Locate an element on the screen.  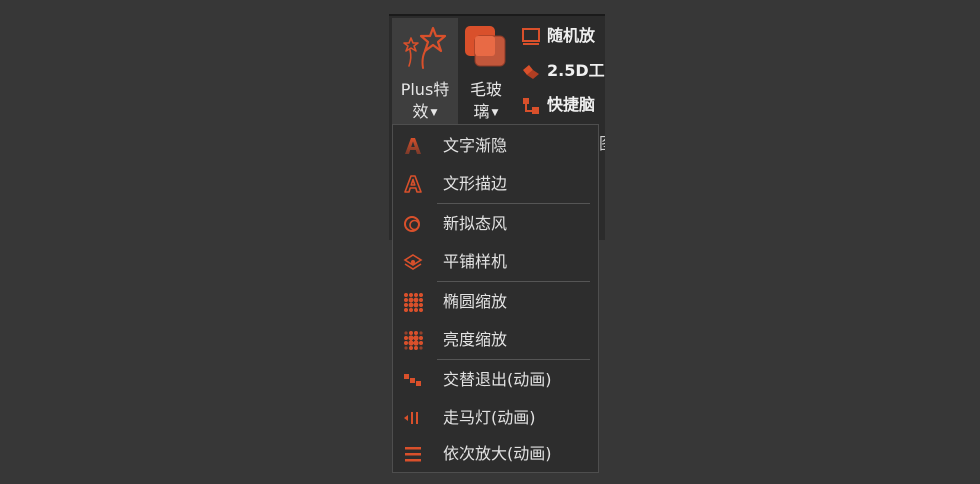
menu-item-label: 文形描边 is located at coordinates (475, 183).